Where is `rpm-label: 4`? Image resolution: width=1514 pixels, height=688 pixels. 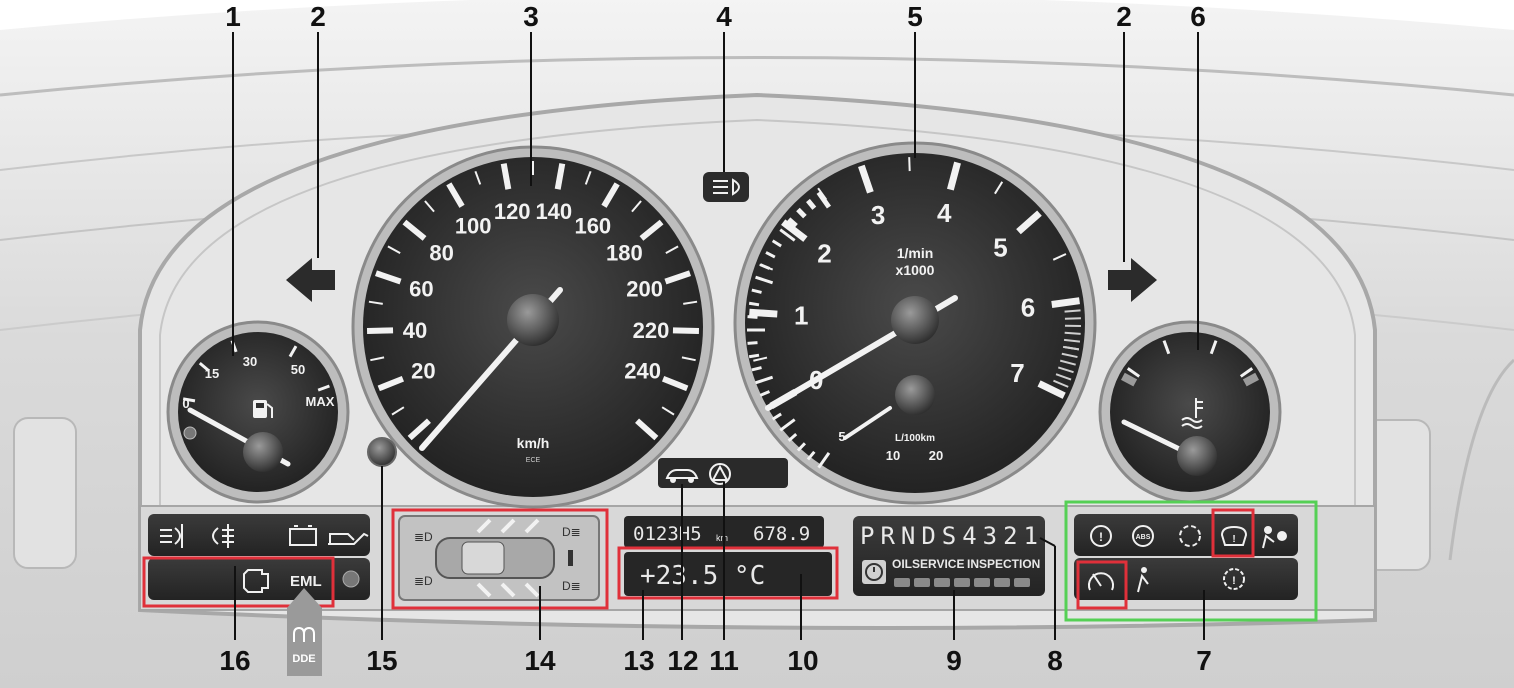
rpm-label: 4 is located at coordinates (944, 213).